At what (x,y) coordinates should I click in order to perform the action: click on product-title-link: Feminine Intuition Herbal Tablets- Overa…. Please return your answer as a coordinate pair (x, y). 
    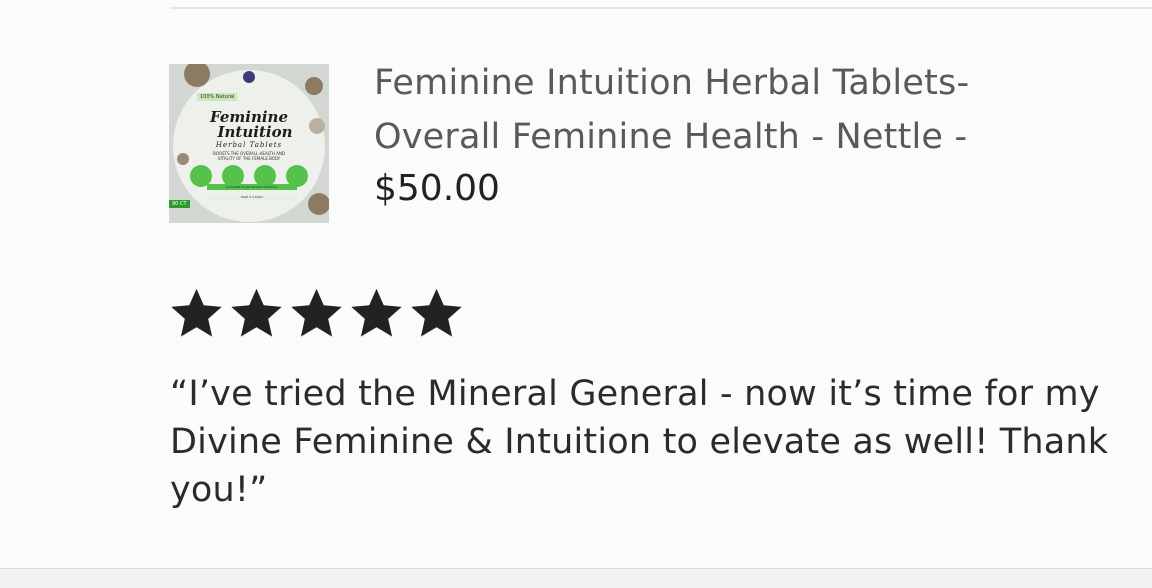
    Looking at the image, I should click on (734, 110).